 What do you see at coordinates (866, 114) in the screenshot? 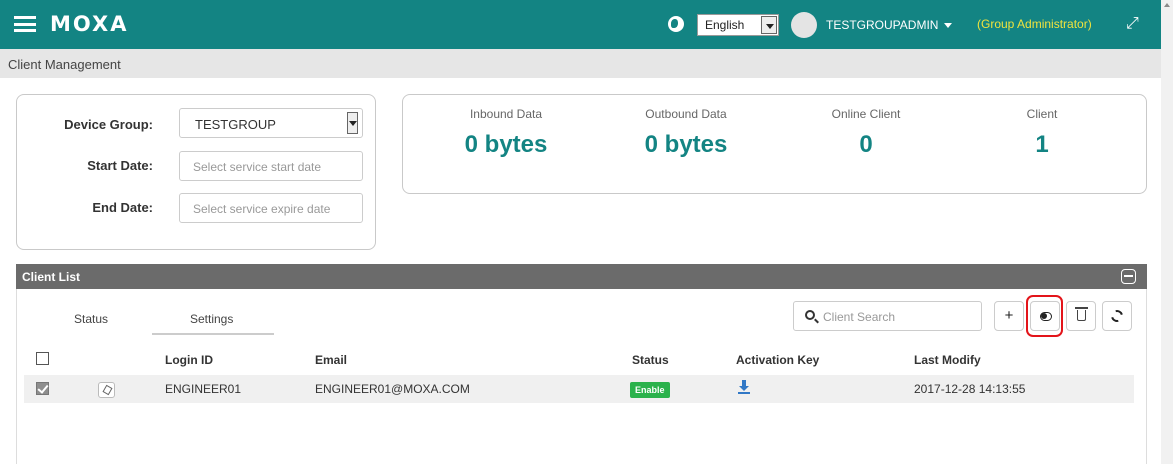
I see `stat-label: Online Client` at bounding box center [866, 114].